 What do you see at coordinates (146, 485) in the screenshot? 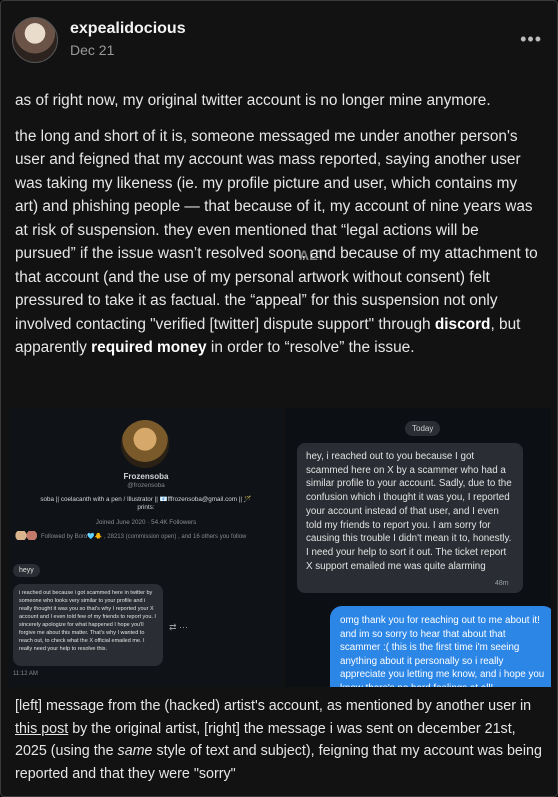
I see `profile-handle: @frozensoba` at bounding box center [146, 485].